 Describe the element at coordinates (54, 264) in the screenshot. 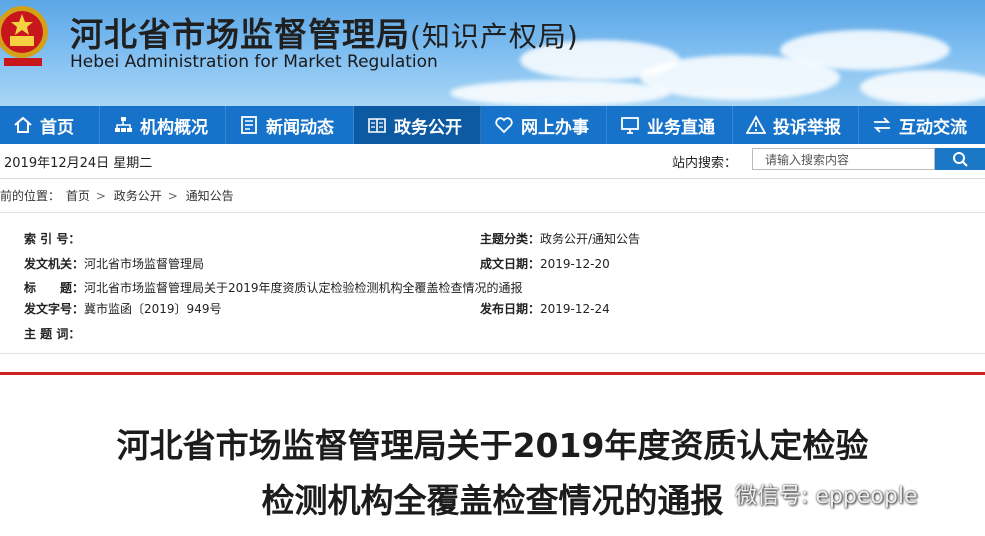

I see `meta-label: 发文机关：` at that location.